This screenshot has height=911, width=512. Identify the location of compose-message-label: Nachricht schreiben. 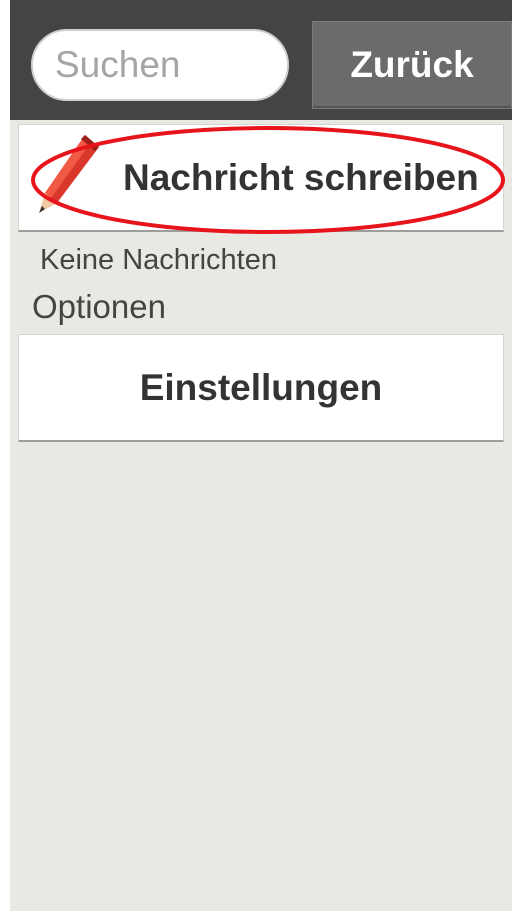
(301, 177).